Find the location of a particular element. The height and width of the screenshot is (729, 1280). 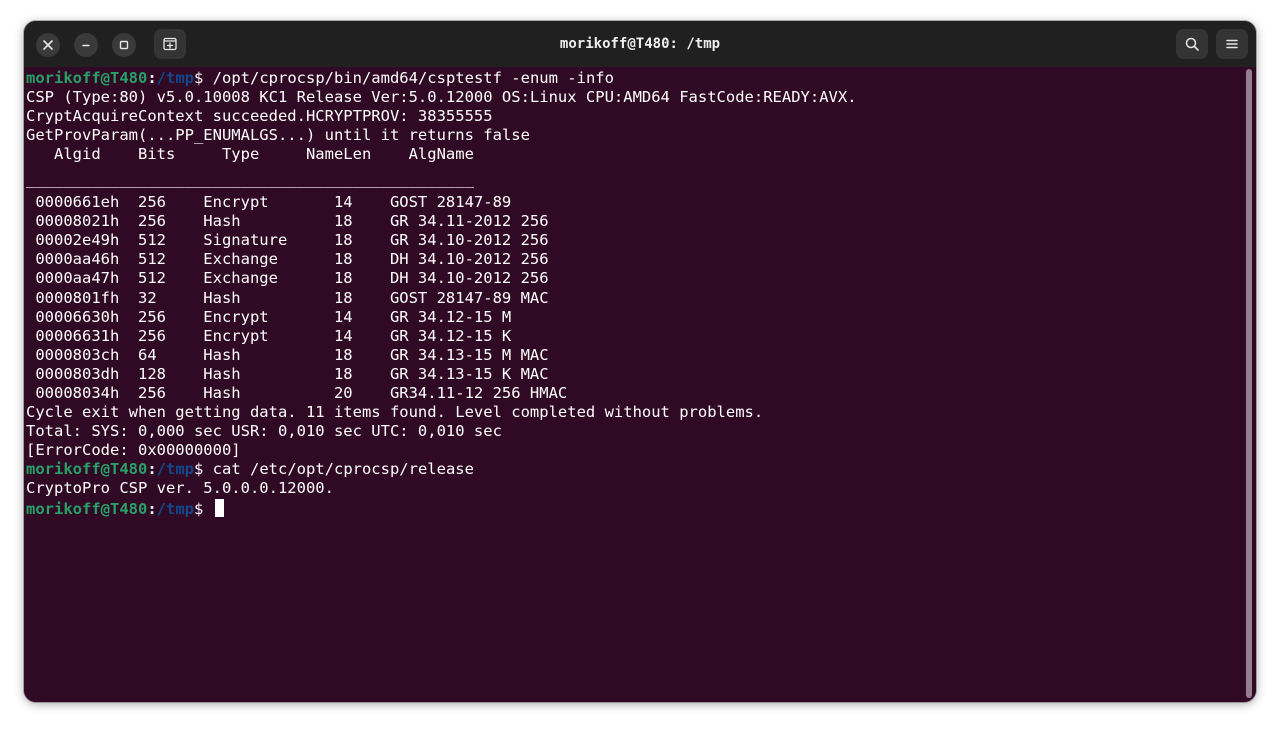

close-button is located at coordinates (48, 45).